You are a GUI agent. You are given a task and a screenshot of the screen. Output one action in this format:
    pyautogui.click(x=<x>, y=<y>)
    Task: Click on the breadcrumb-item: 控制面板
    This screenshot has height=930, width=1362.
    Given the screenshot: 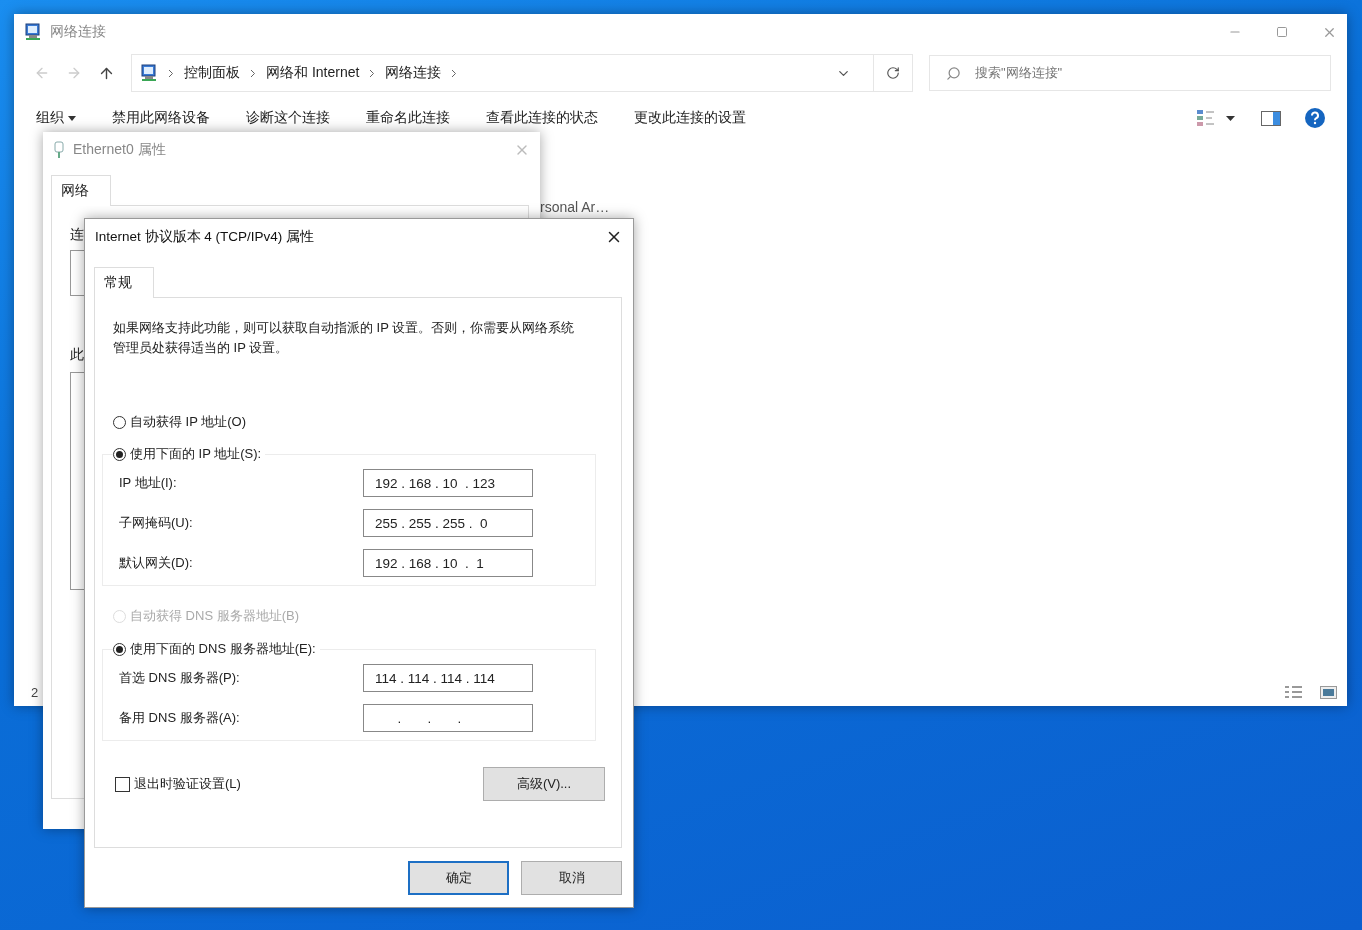 What is the action you would take?
    pyautogui.click(x=212, y=73)
    